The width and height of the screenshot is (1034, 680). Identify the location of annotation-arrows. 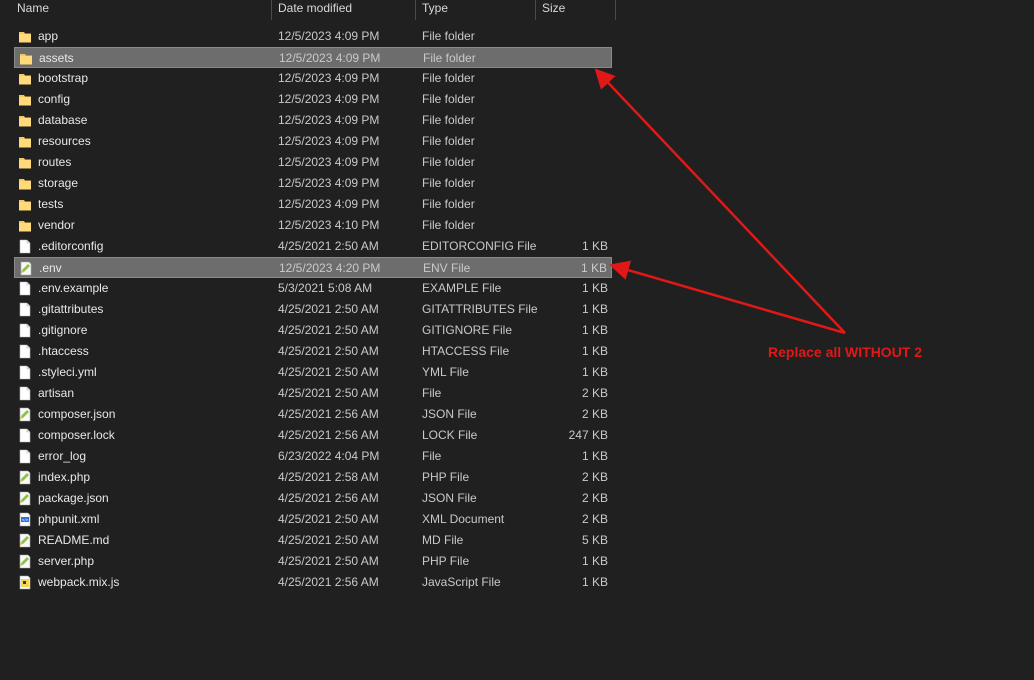
(720, 201).